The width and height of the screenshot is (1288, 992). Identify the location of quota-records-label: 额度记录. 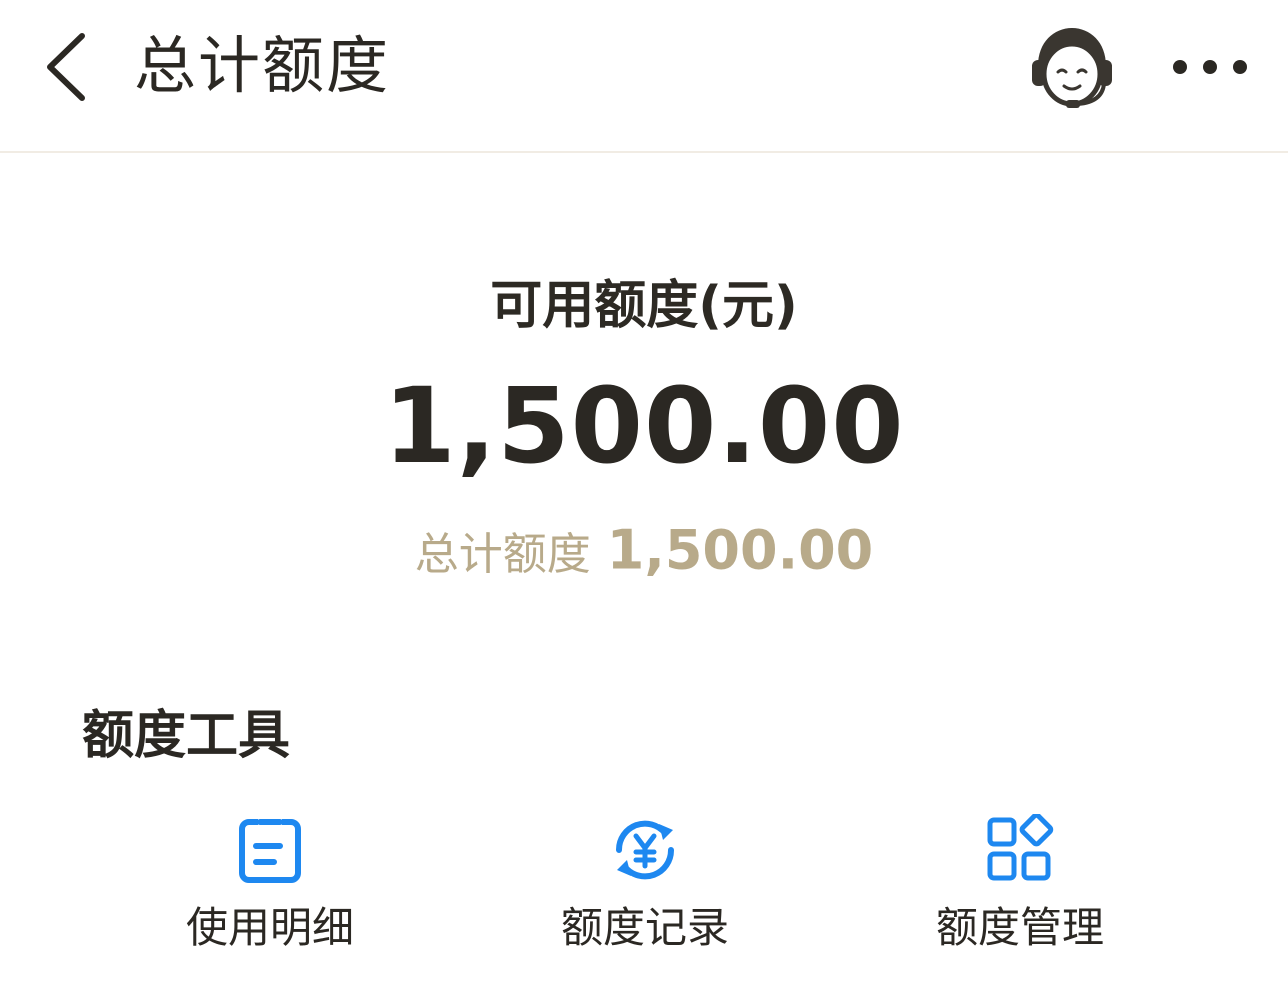
(644, 927).